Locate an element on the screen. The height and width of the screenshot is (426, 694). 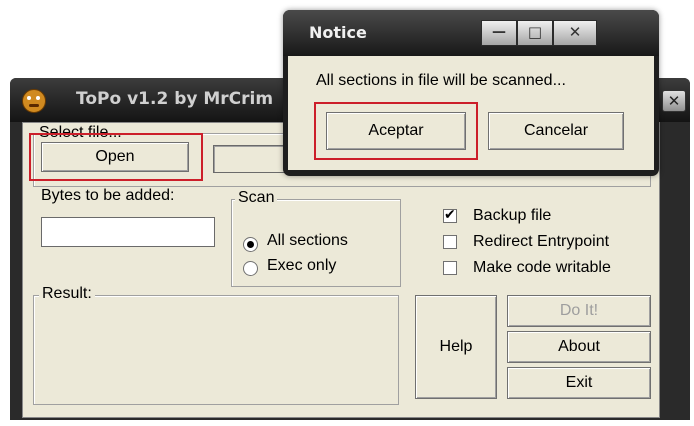
exec-only-radio is located at coordinates (250, 268).